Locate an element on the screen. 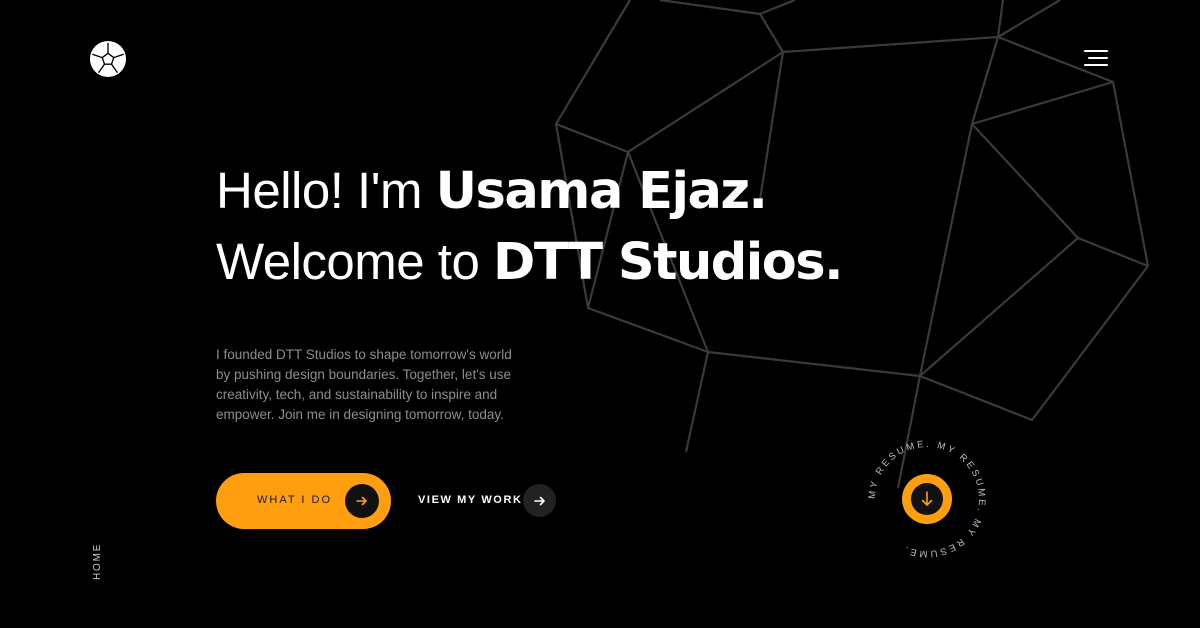  what-i-do-button: WHAT I DO is located at coordinates (303, 501).